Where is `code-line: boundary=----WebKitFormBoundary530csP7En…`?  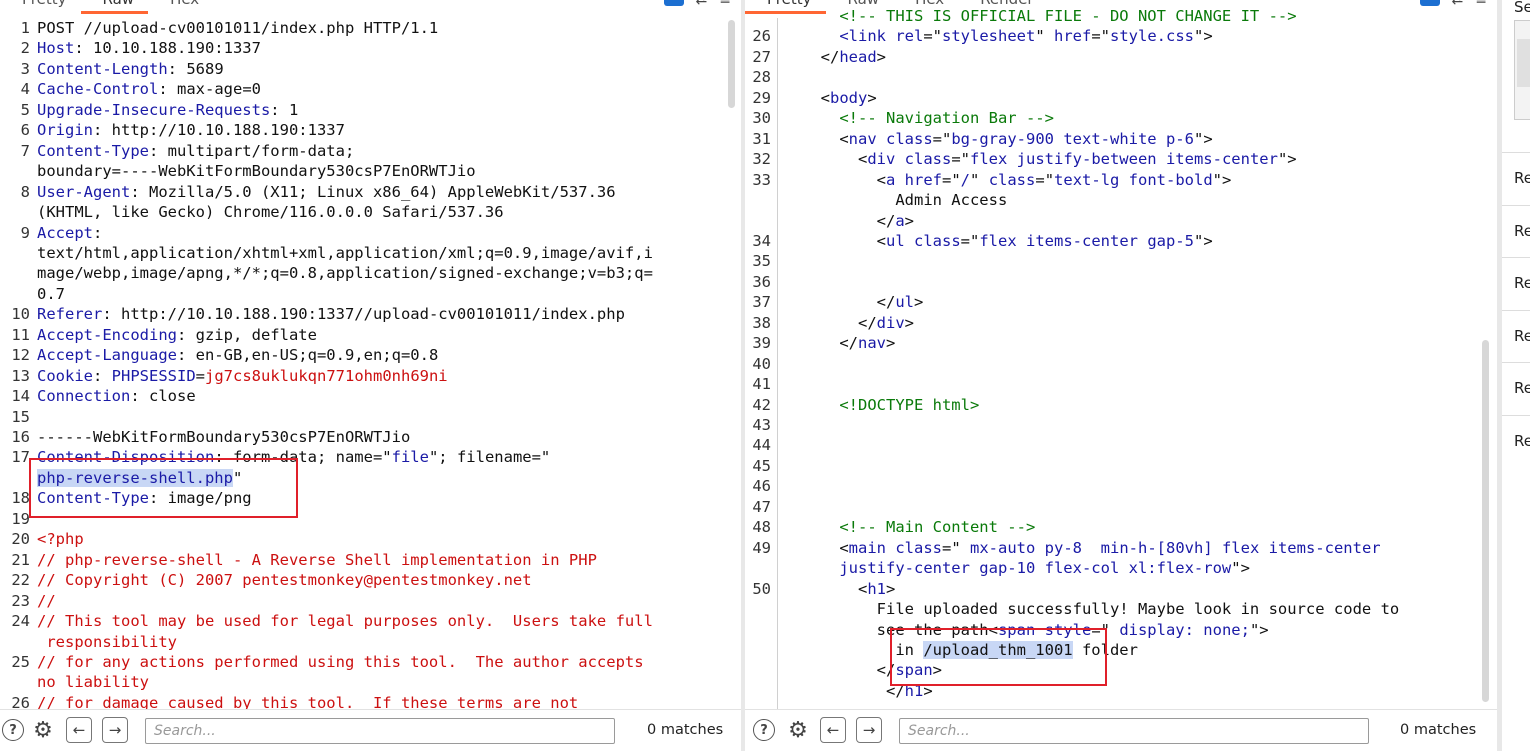 code-line: boundary=----WebKitFormBoundary530csP7En… is located at coordinates (370, 171).